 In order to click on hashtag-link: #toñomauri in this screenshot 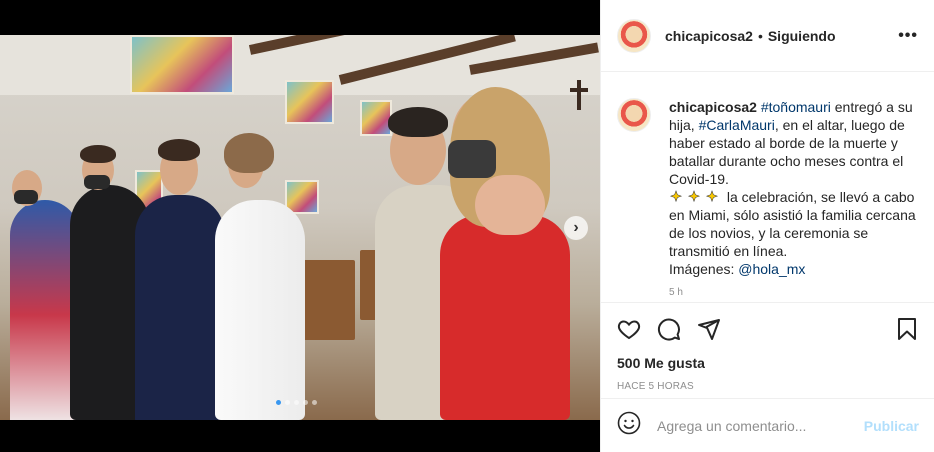, I will do `click(796, 107)`.